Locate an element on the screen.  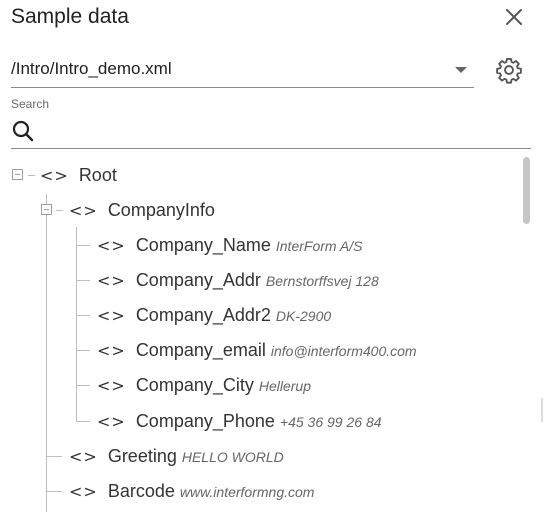
tree-node-company-addr: <> Company_Addr Bernstorffsvej 128 is located at coordinates (238, 280).